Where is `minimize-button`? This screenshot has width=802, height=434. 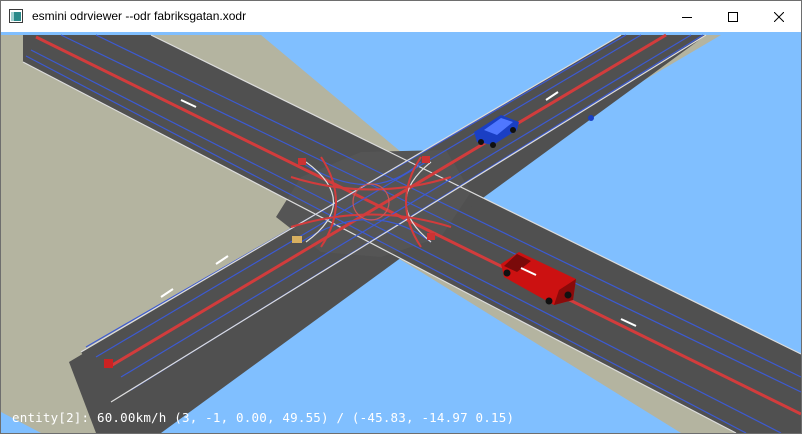 minimize-button is located at coordinates (687, 16).